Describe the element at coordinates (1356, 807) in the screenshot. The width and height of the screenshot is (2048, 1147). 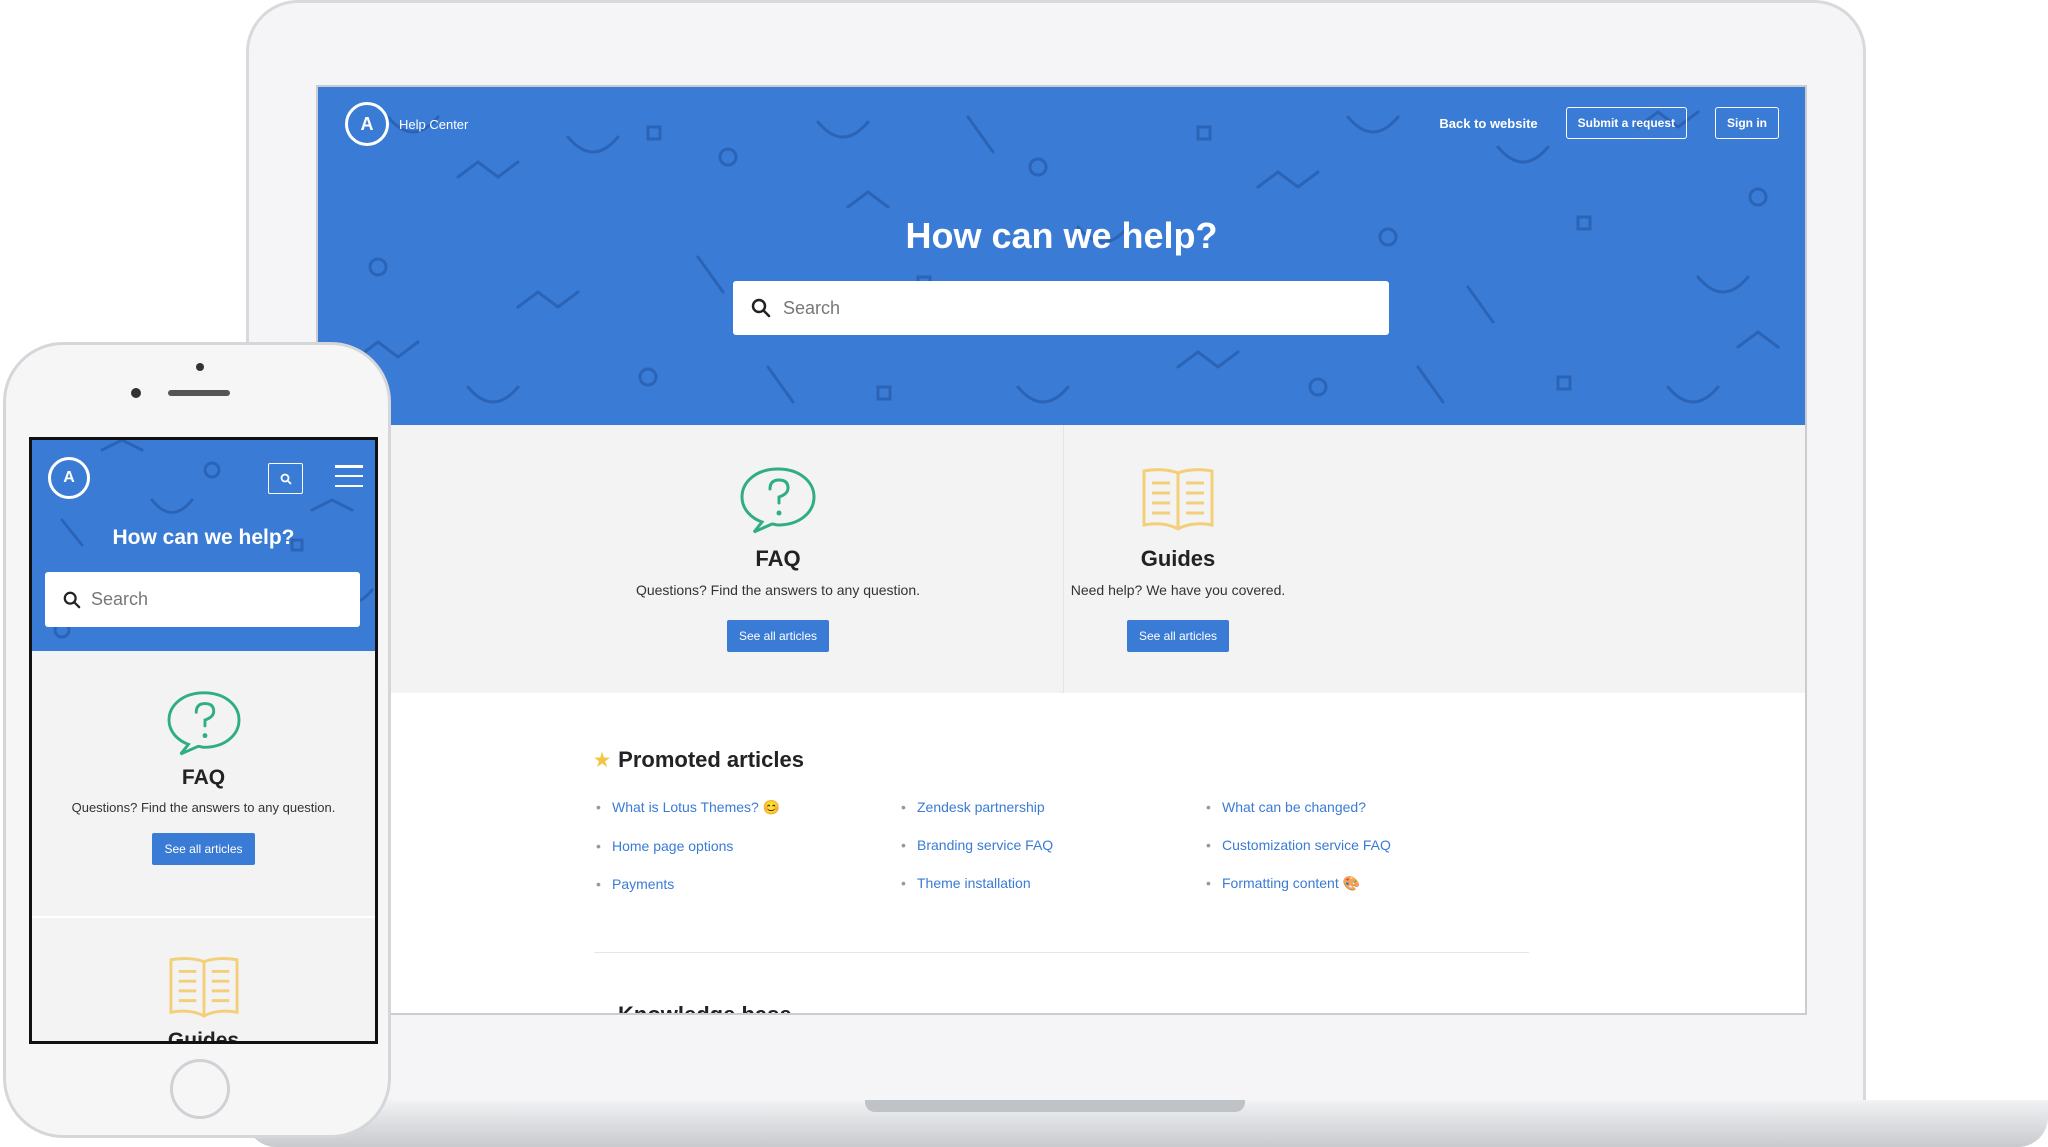
I see `promoted-article-link: What can be changed?` at that location.